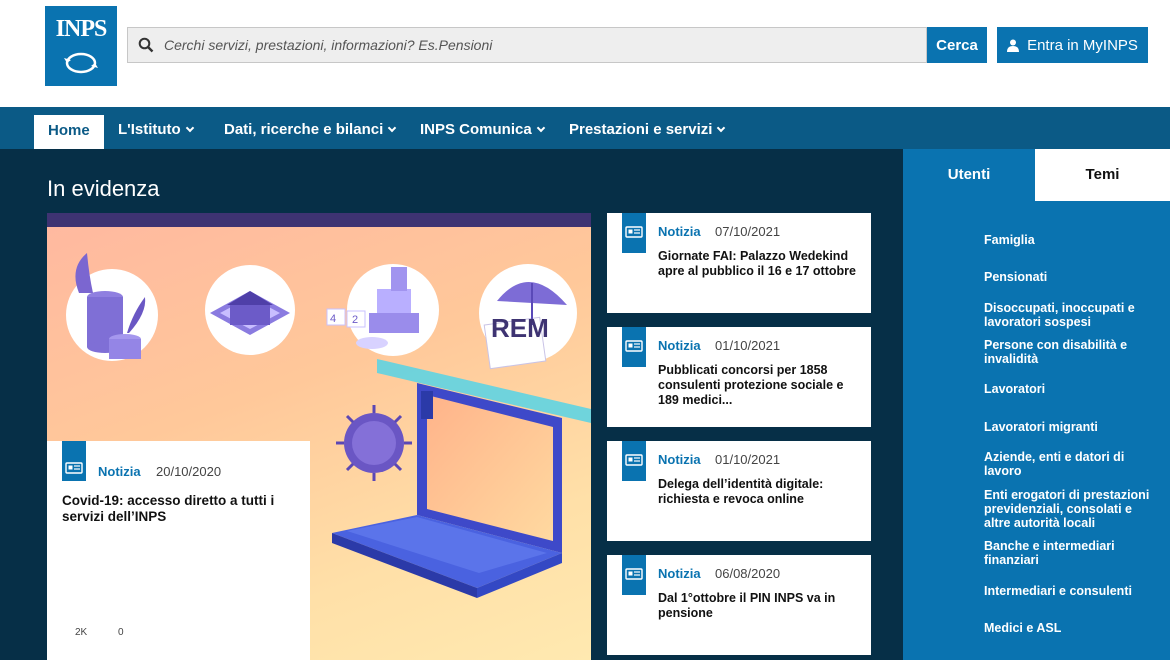  What do you see at coordinates (1069, 553) in the screenshot?
I see `sidebar-link-banche: Banche e intermediari finanziari` at bounding box center [1069, 553].